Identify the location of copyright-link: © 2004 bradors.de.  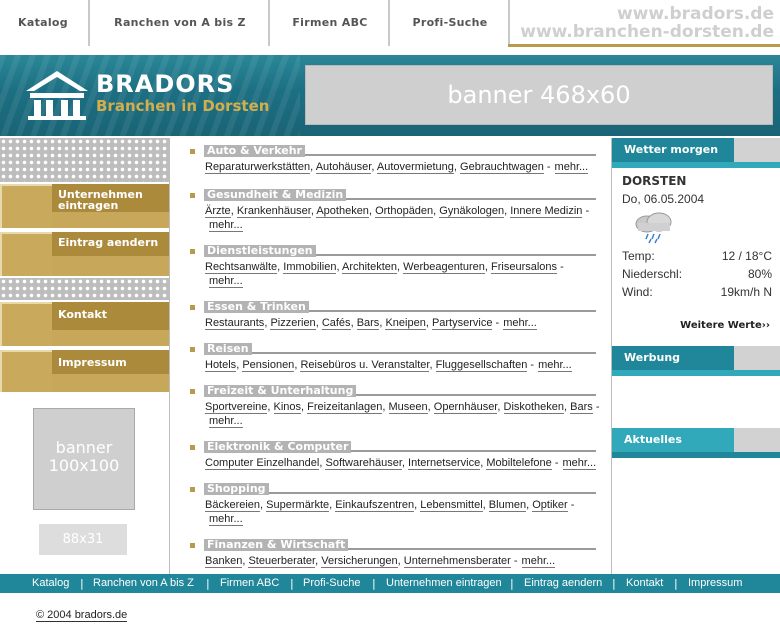
(82, 615).